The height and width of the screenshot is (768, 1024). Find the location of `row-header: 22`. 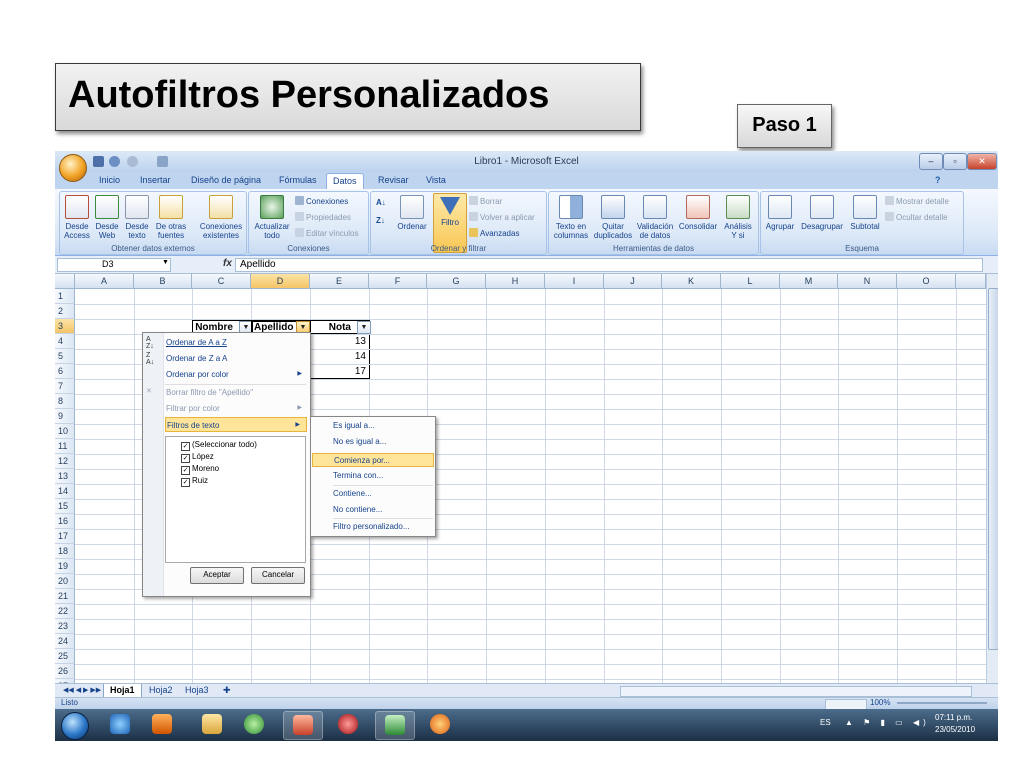

row-header: 22 is located at coordinates (65, 611).